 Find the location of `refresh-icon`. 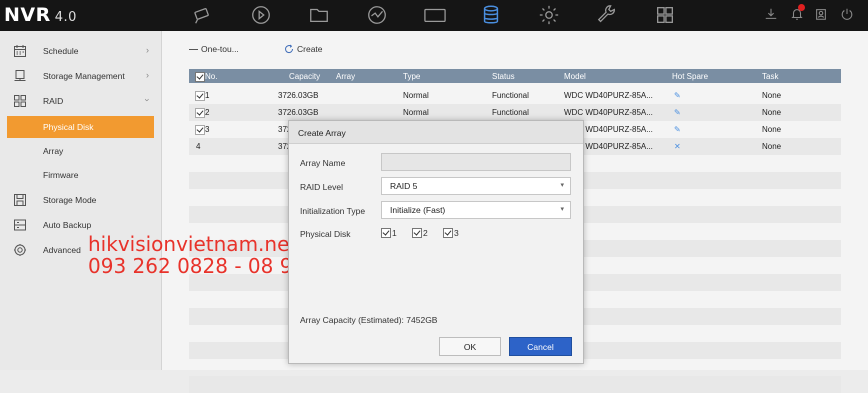

refresh-icon is located at coordinates (289, 49).